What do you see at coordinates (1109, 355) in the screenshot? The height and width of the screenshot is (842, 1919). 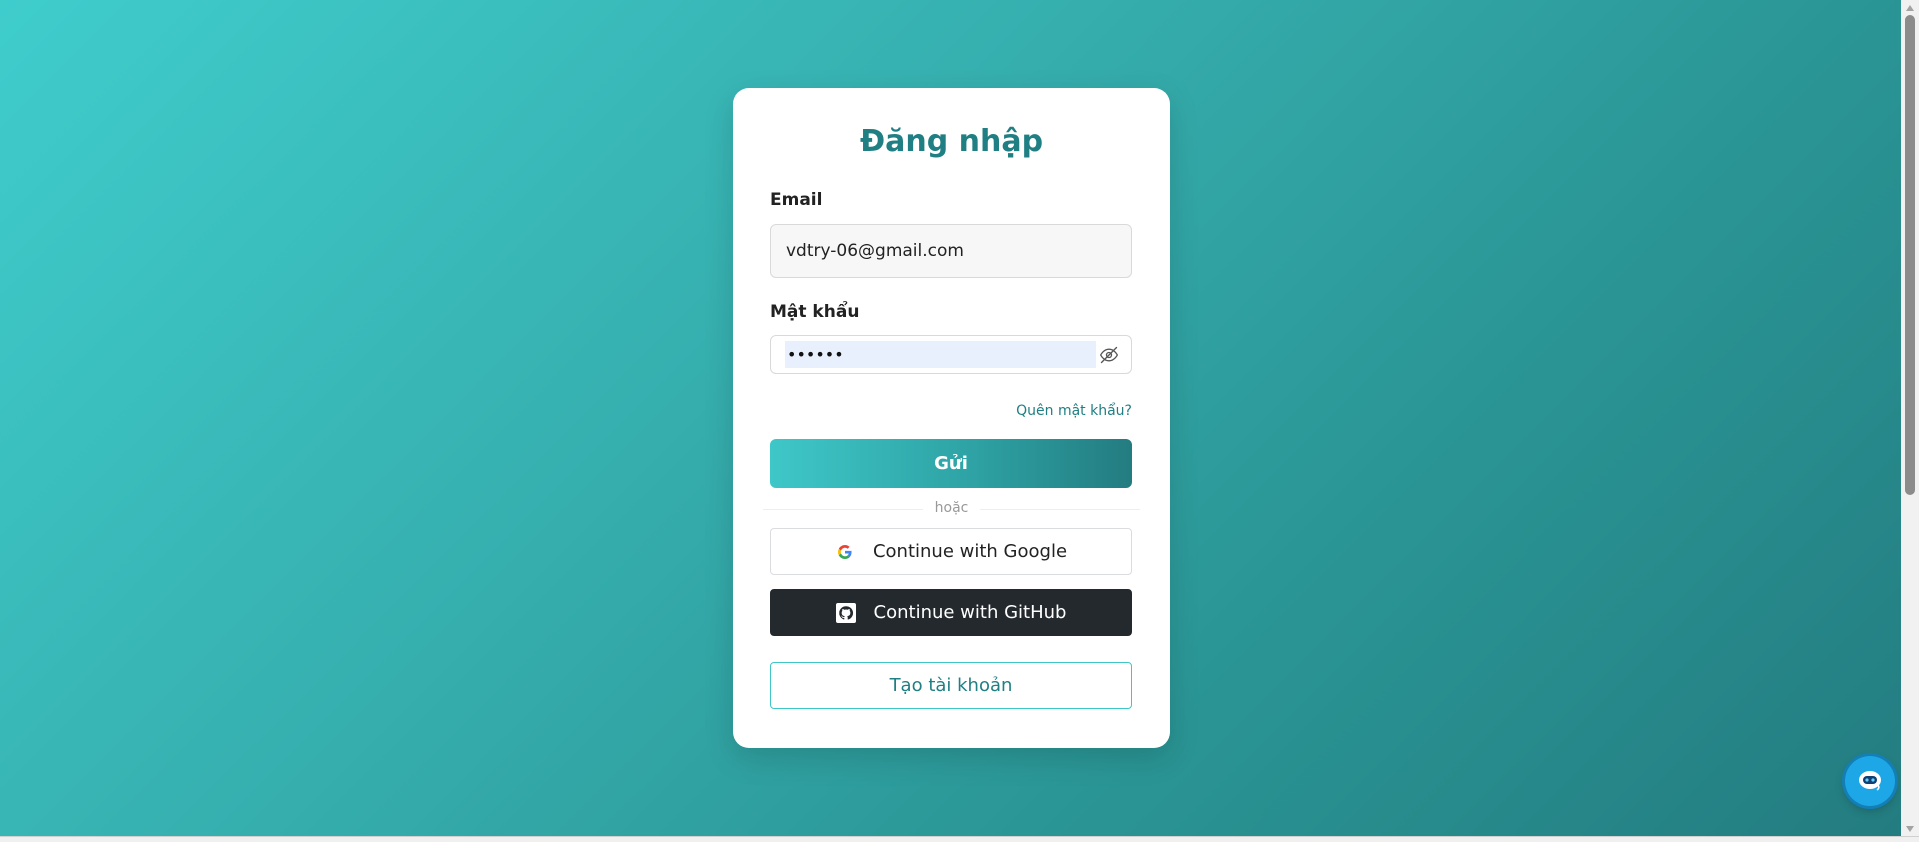 I see `eye-slash-icon` at bounding box center [1109, 355].